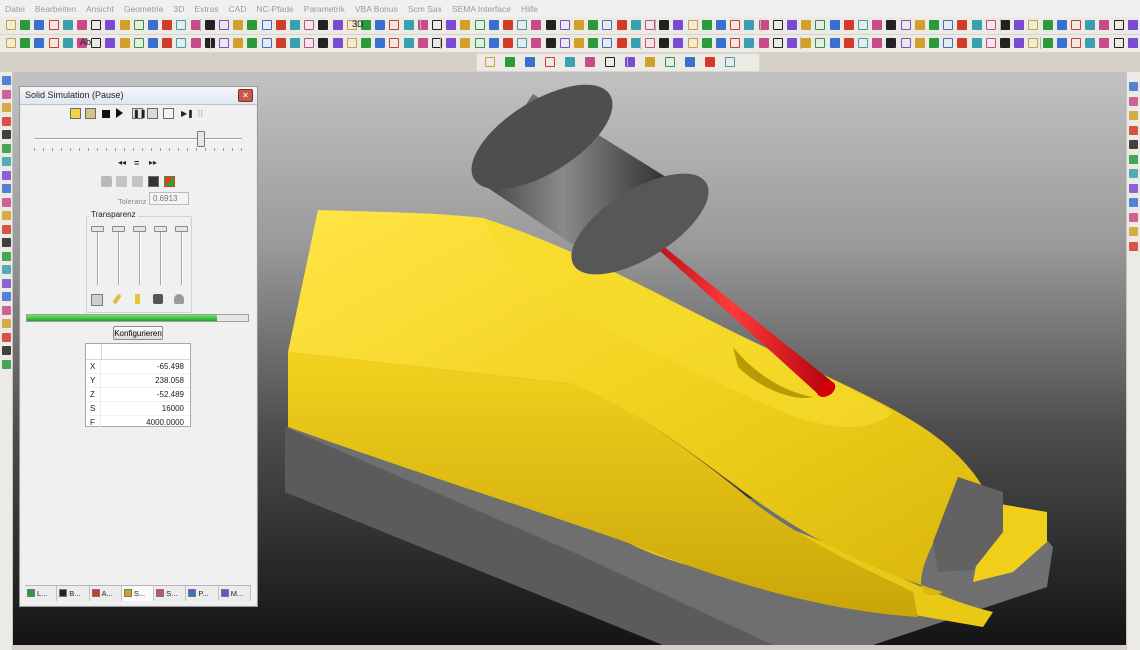 The image size is (1140, 650). Describe the element at coordinates (425, 9) in the screenshot. I see `menu-item-scm-sax: Scm Sax` at that location.